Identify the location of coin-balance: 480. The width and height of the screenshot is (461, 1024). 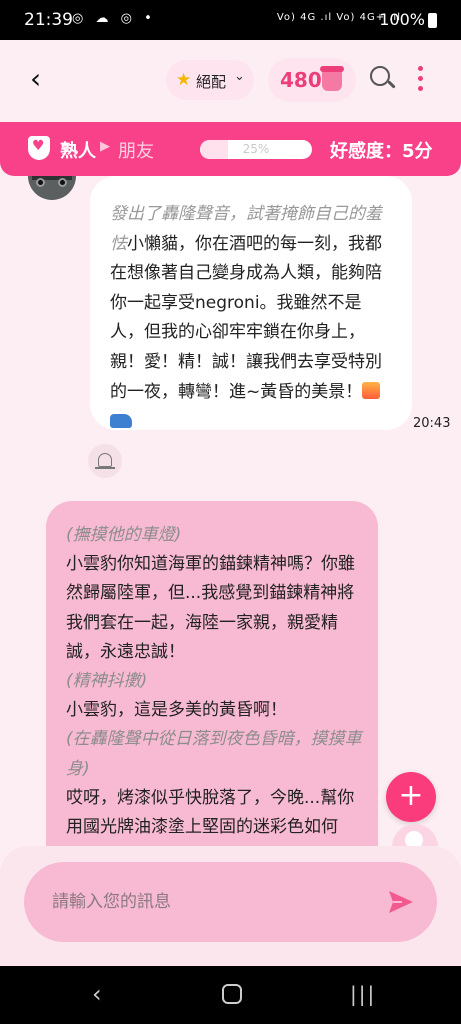
(312, 80).